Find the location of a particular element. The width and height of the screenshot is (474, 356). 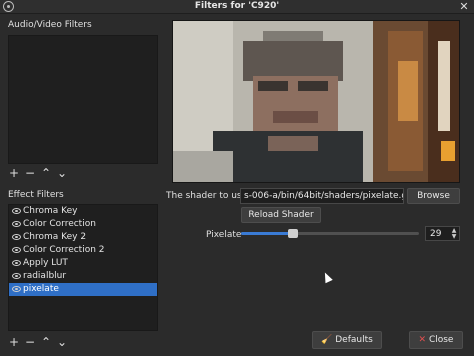

pixelate-spinbox: 29 ▲ ▼ is located at coordinates (442, 233).